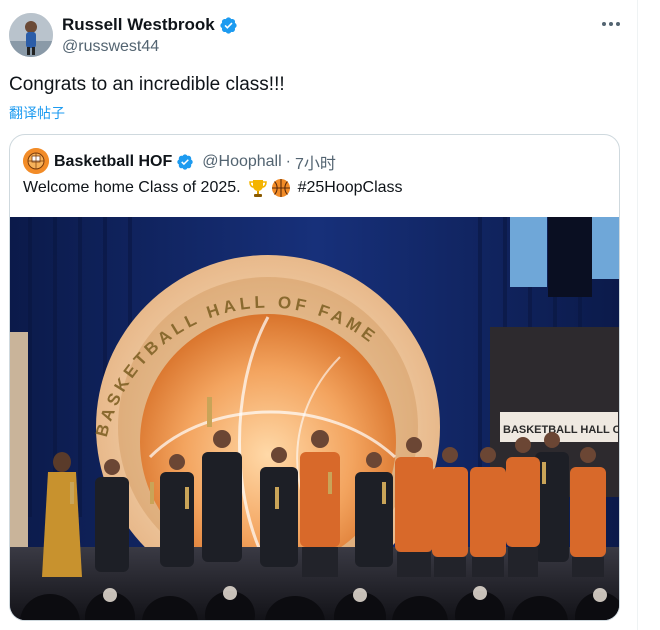  I want to click on hashtag: #25HoopClass, so click(350, 188).